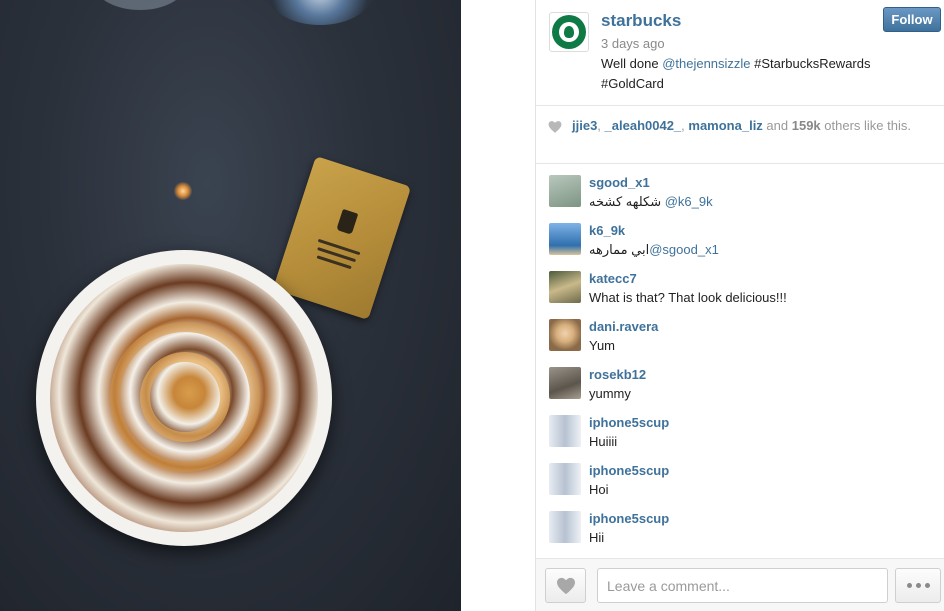 This screenshot has height=611, width=944. Describe the element at coordinates (632, 63) in the screenshot. I see `caption-text: Well done` at that location.